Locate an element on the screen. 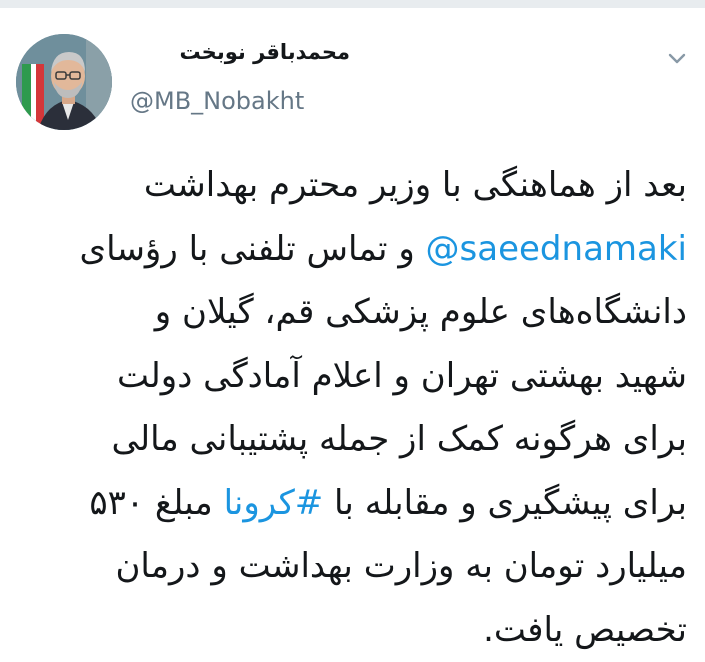 The height and width of the screenshot is (662, 705). tweet-text-fragment: و تماس تلفنی با رؤسای is located at coordinates (252, 249).